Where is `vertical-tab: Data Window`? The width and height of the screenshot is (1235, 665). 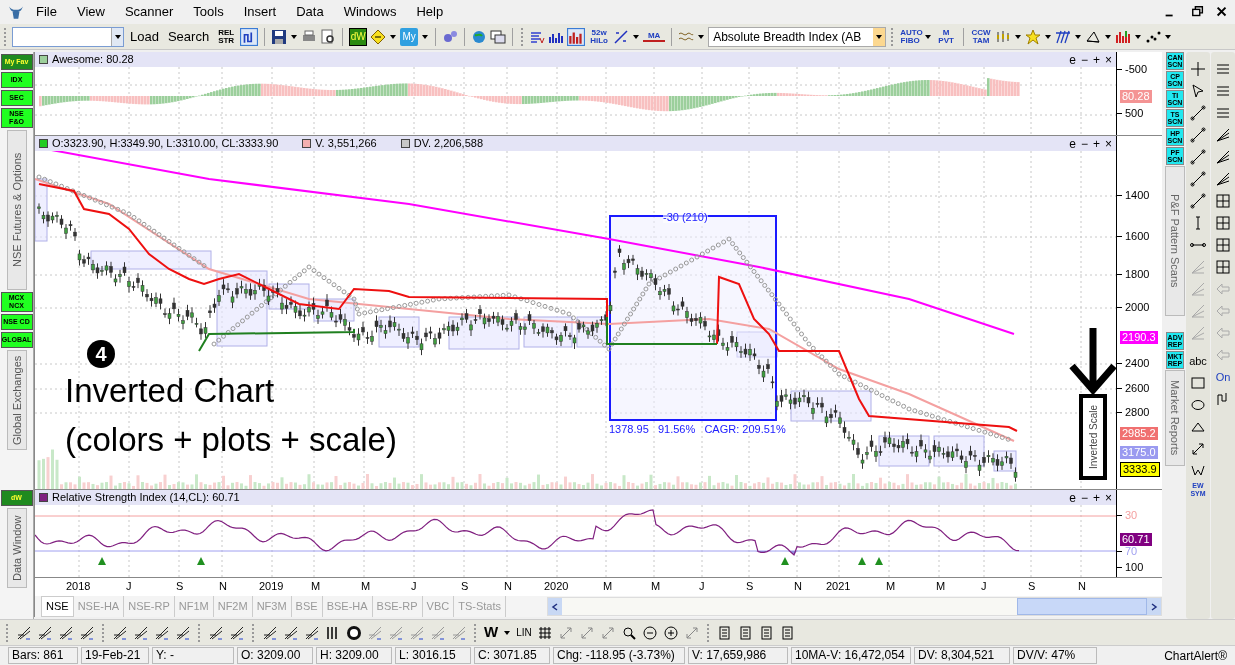
vertical-tab: Data Window is located at coordinates (16, 548).